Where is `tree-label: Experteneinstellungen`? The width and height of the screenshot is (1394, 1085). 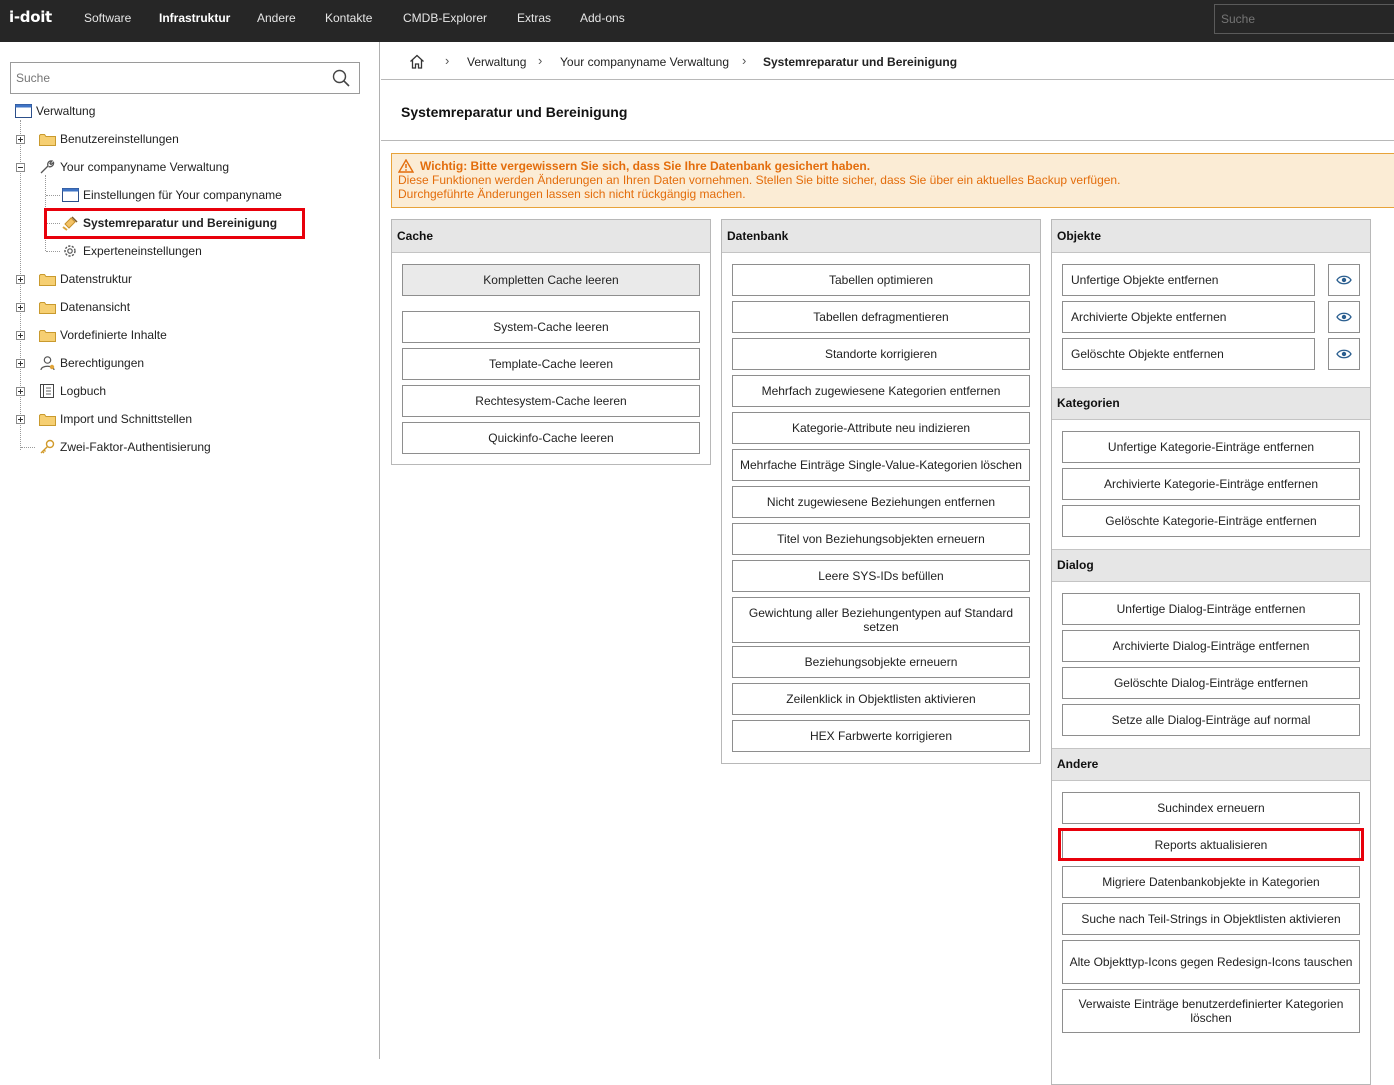
tree-label: Experteneinstellungen is located at coordinates (142, 251).